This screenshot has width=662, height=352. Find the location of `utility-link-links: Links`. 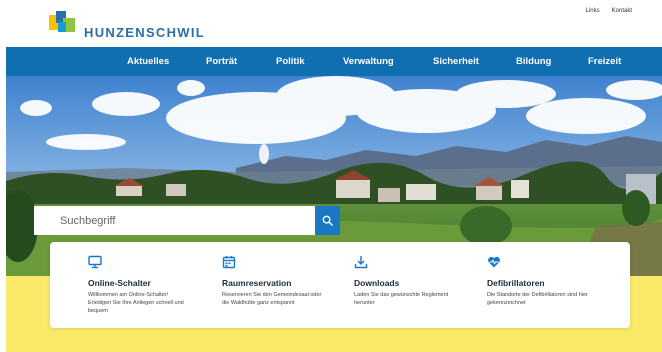

utility-link-links: Links is located at coordinates (593, 11).